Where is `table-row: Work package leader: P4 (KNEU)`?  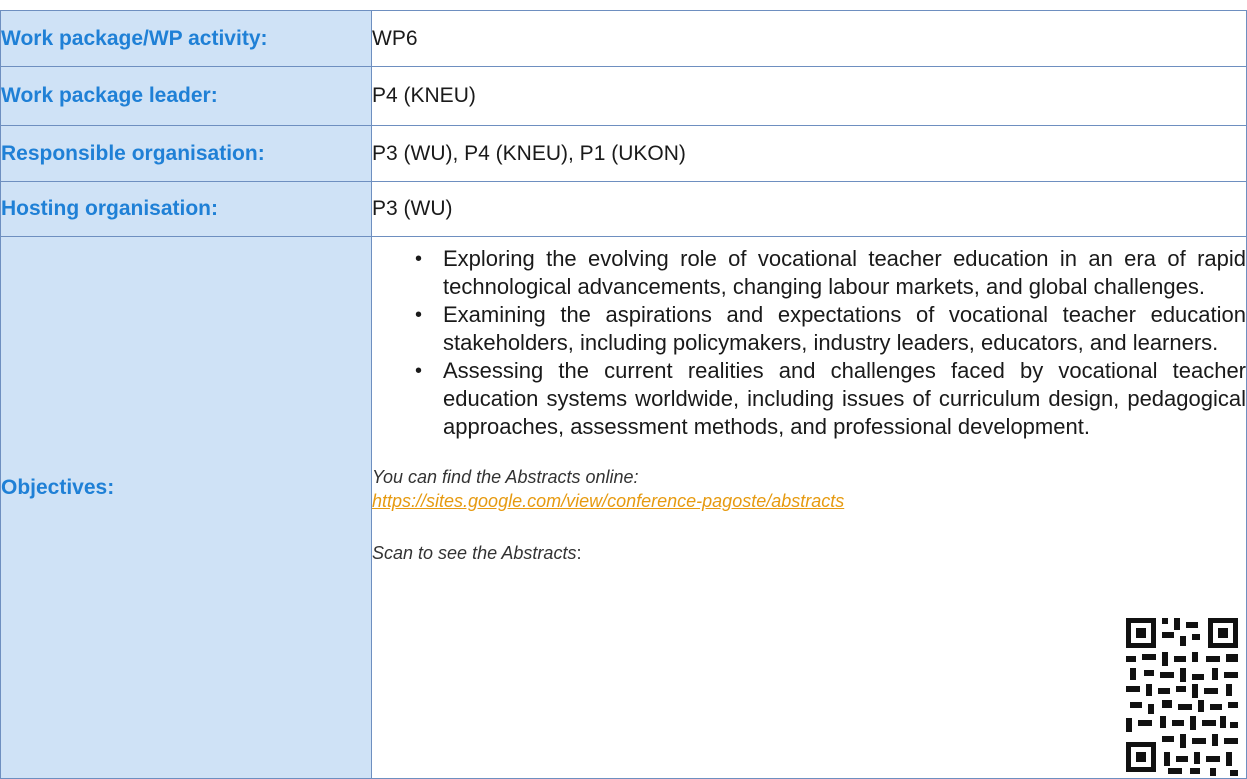 table-row: Work package leader: P4 (KNEU) is located at coordinates (623, 96).